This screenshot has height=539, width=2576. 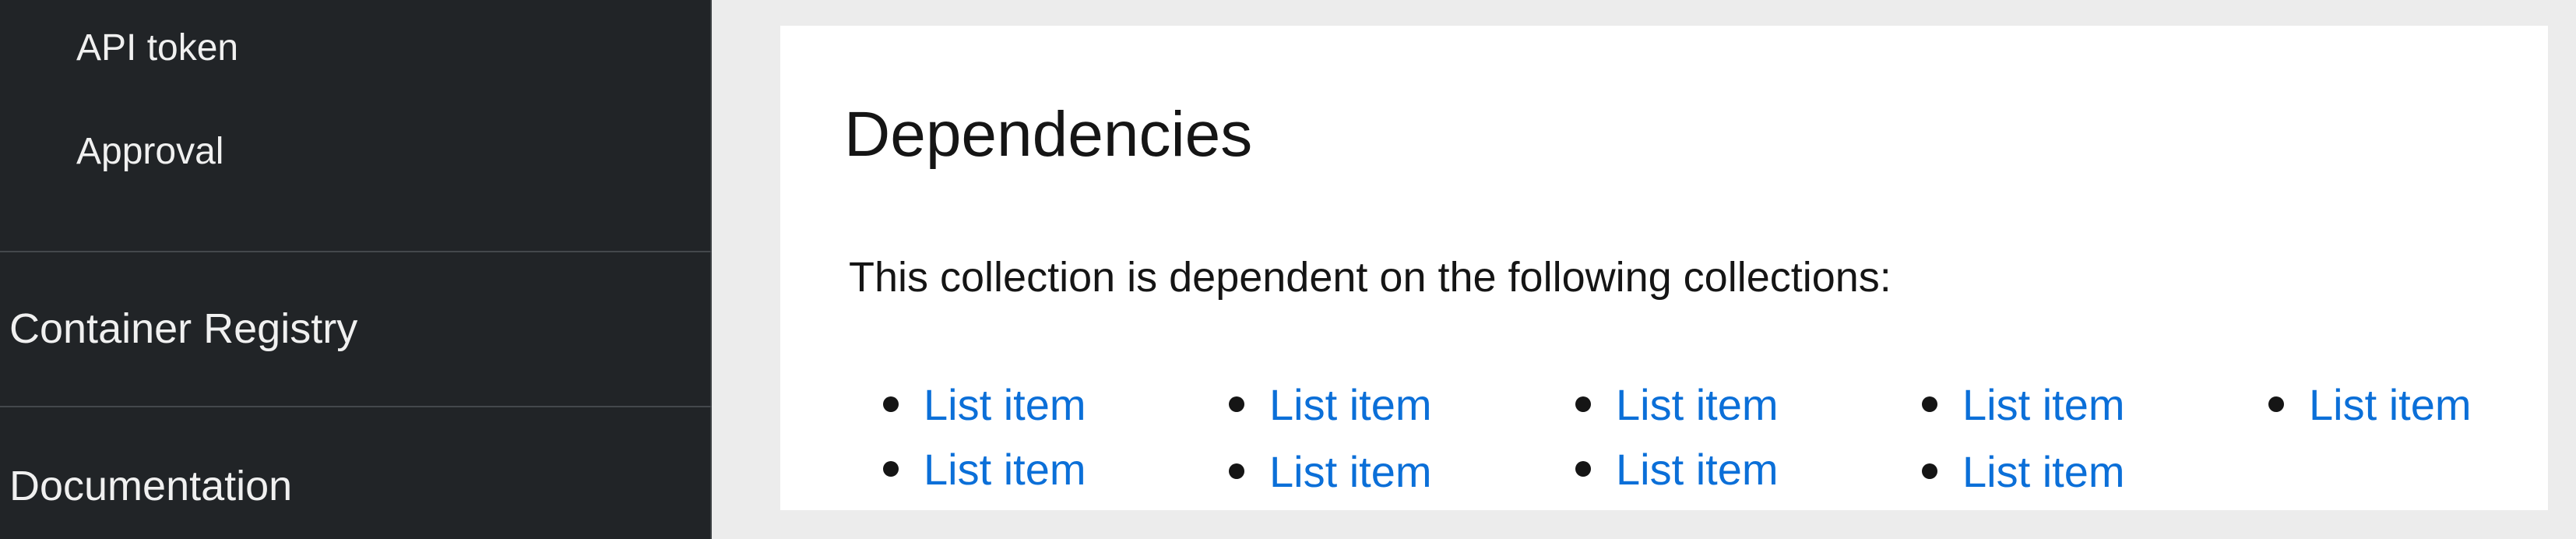 I want to click on sidebar-item-container-registry: Container Registry, so click(x=183, y=328).